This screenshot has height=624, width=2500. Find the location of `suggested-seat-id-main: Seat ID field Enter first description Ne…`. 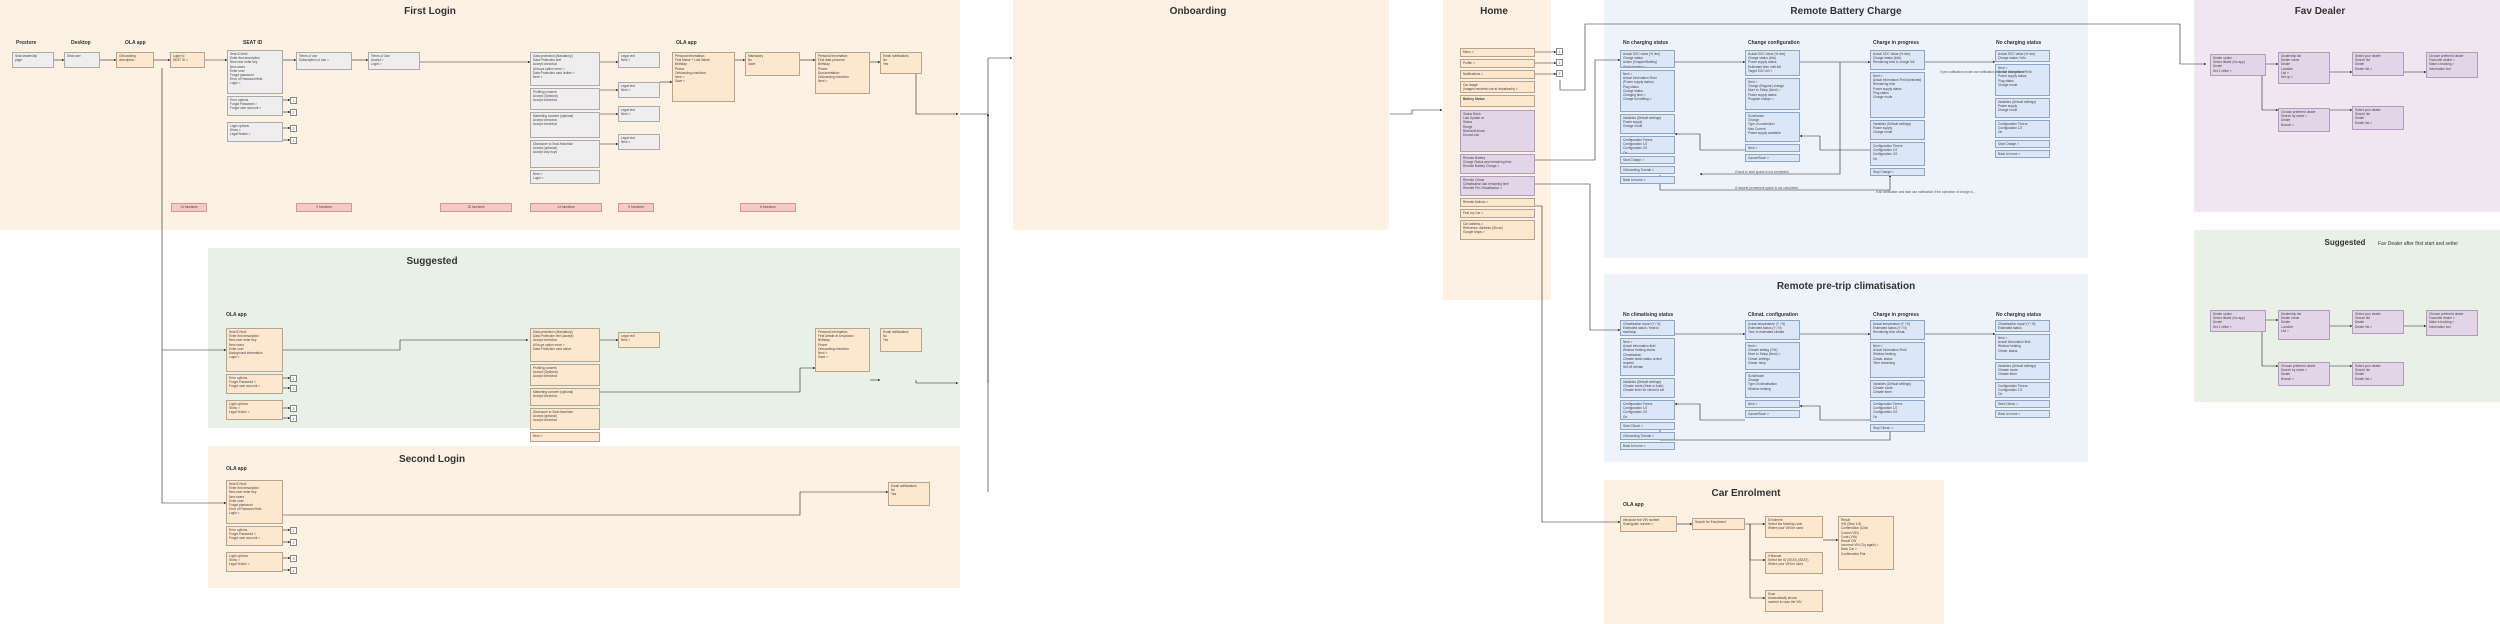

suggested-seat-id-main: Seat ID field Enter first description Ne… is located at coordinates (254, 350).